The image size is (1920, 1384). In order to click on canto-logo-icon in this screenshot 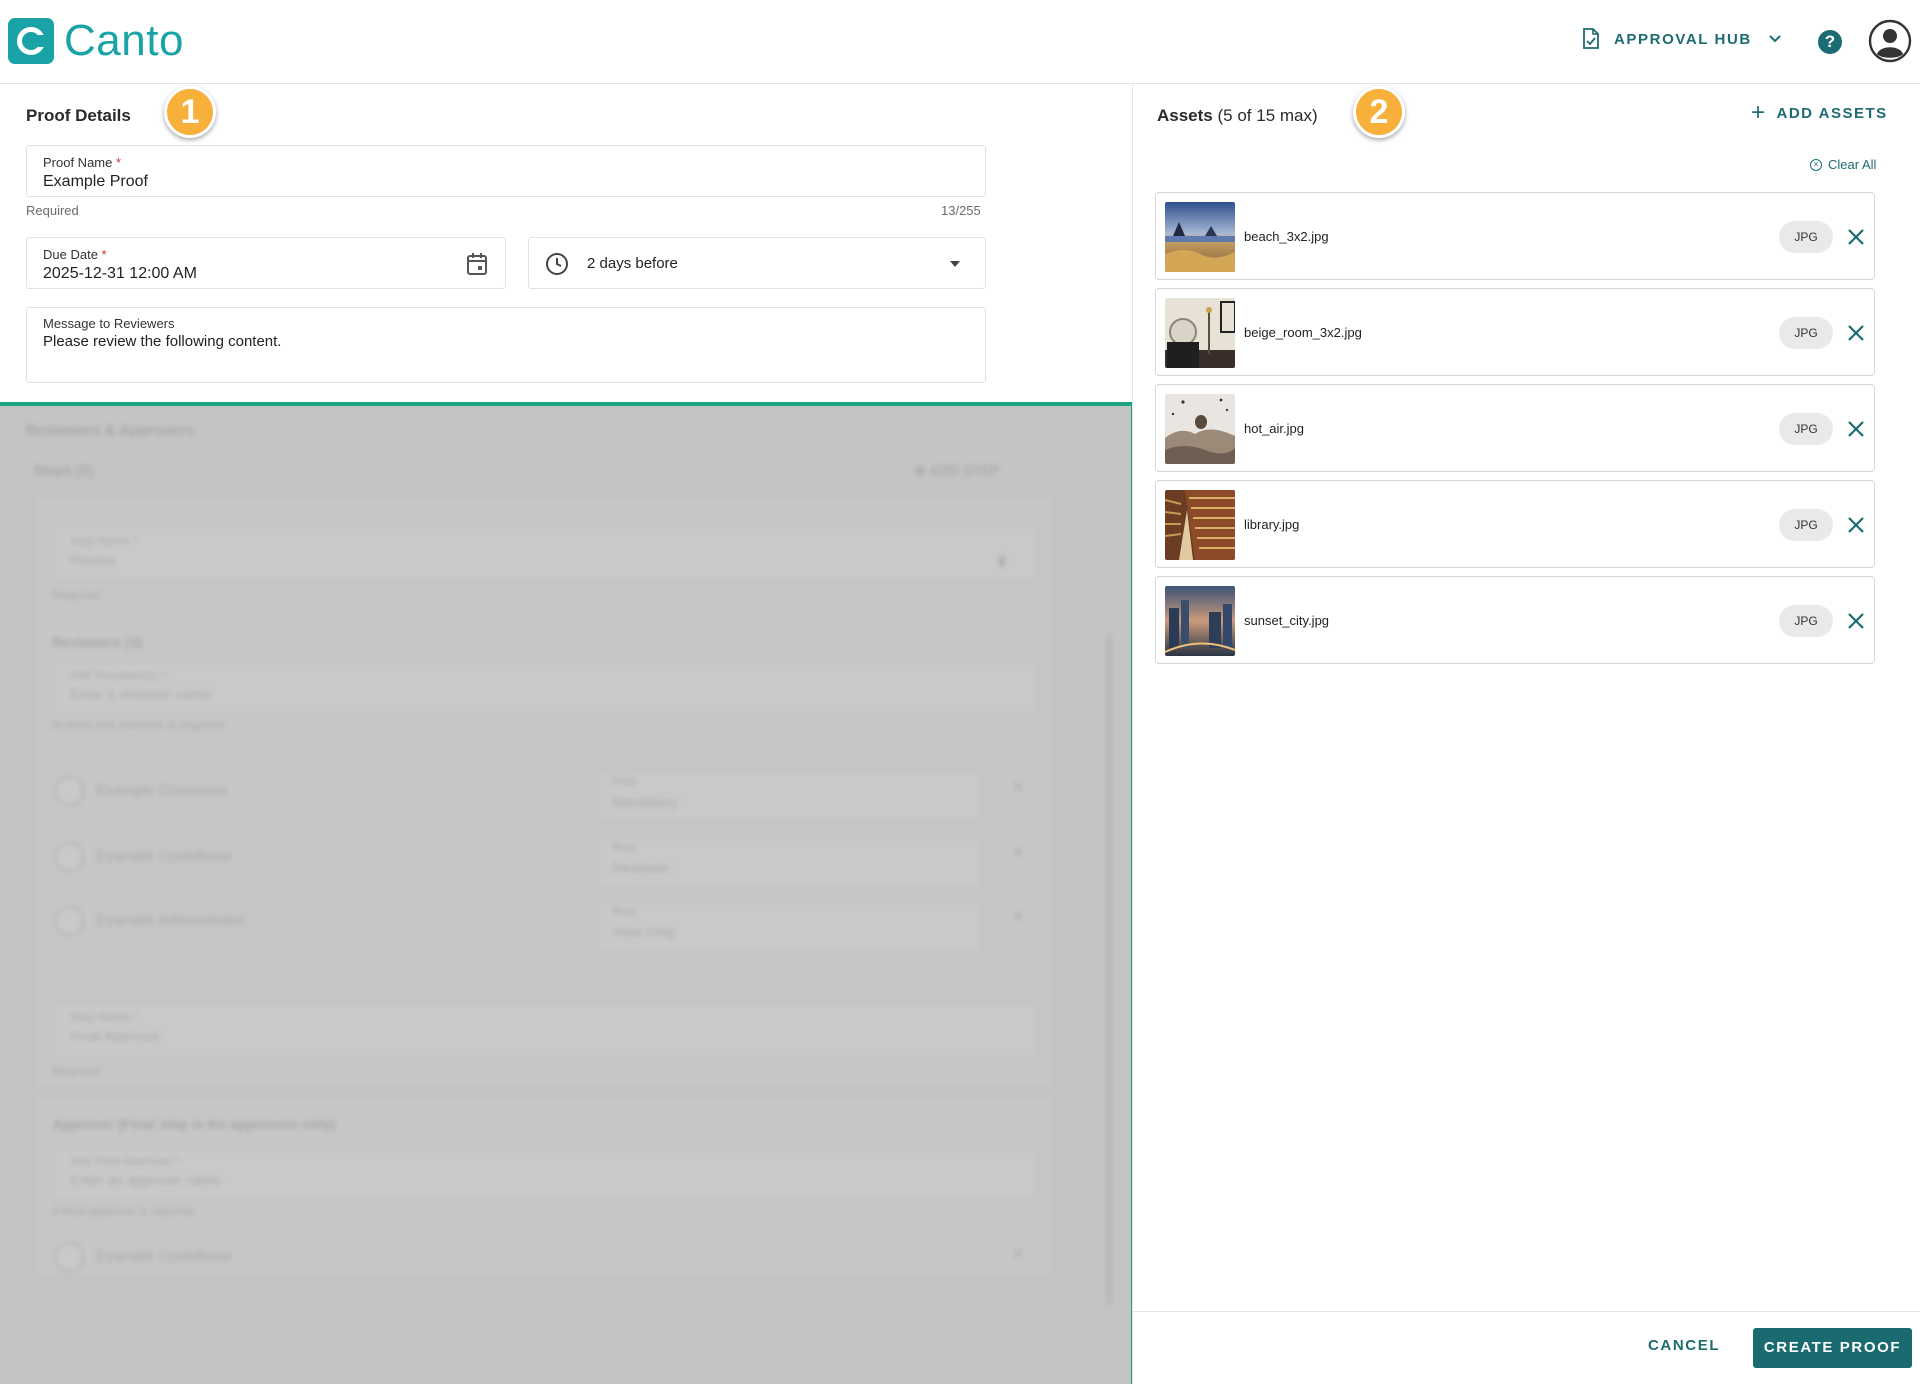, I will do `click(31, 41)`.